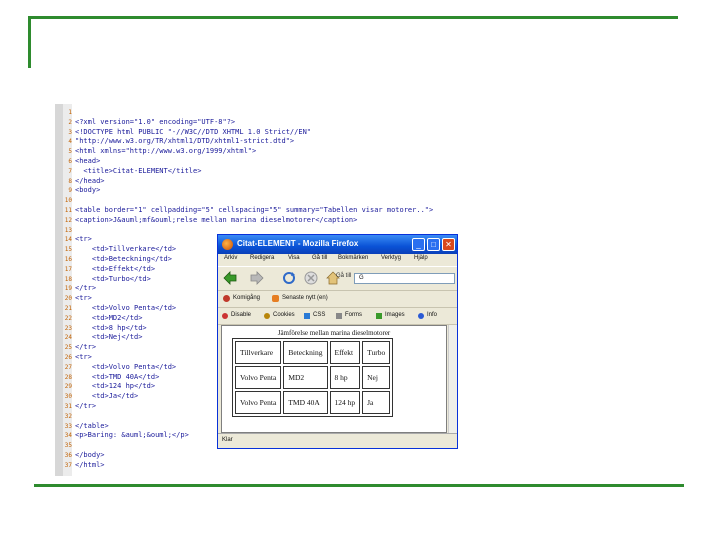  Describe the element at coordinates (70, 152) in the screenshot. I see `line-number: 5` at that location.